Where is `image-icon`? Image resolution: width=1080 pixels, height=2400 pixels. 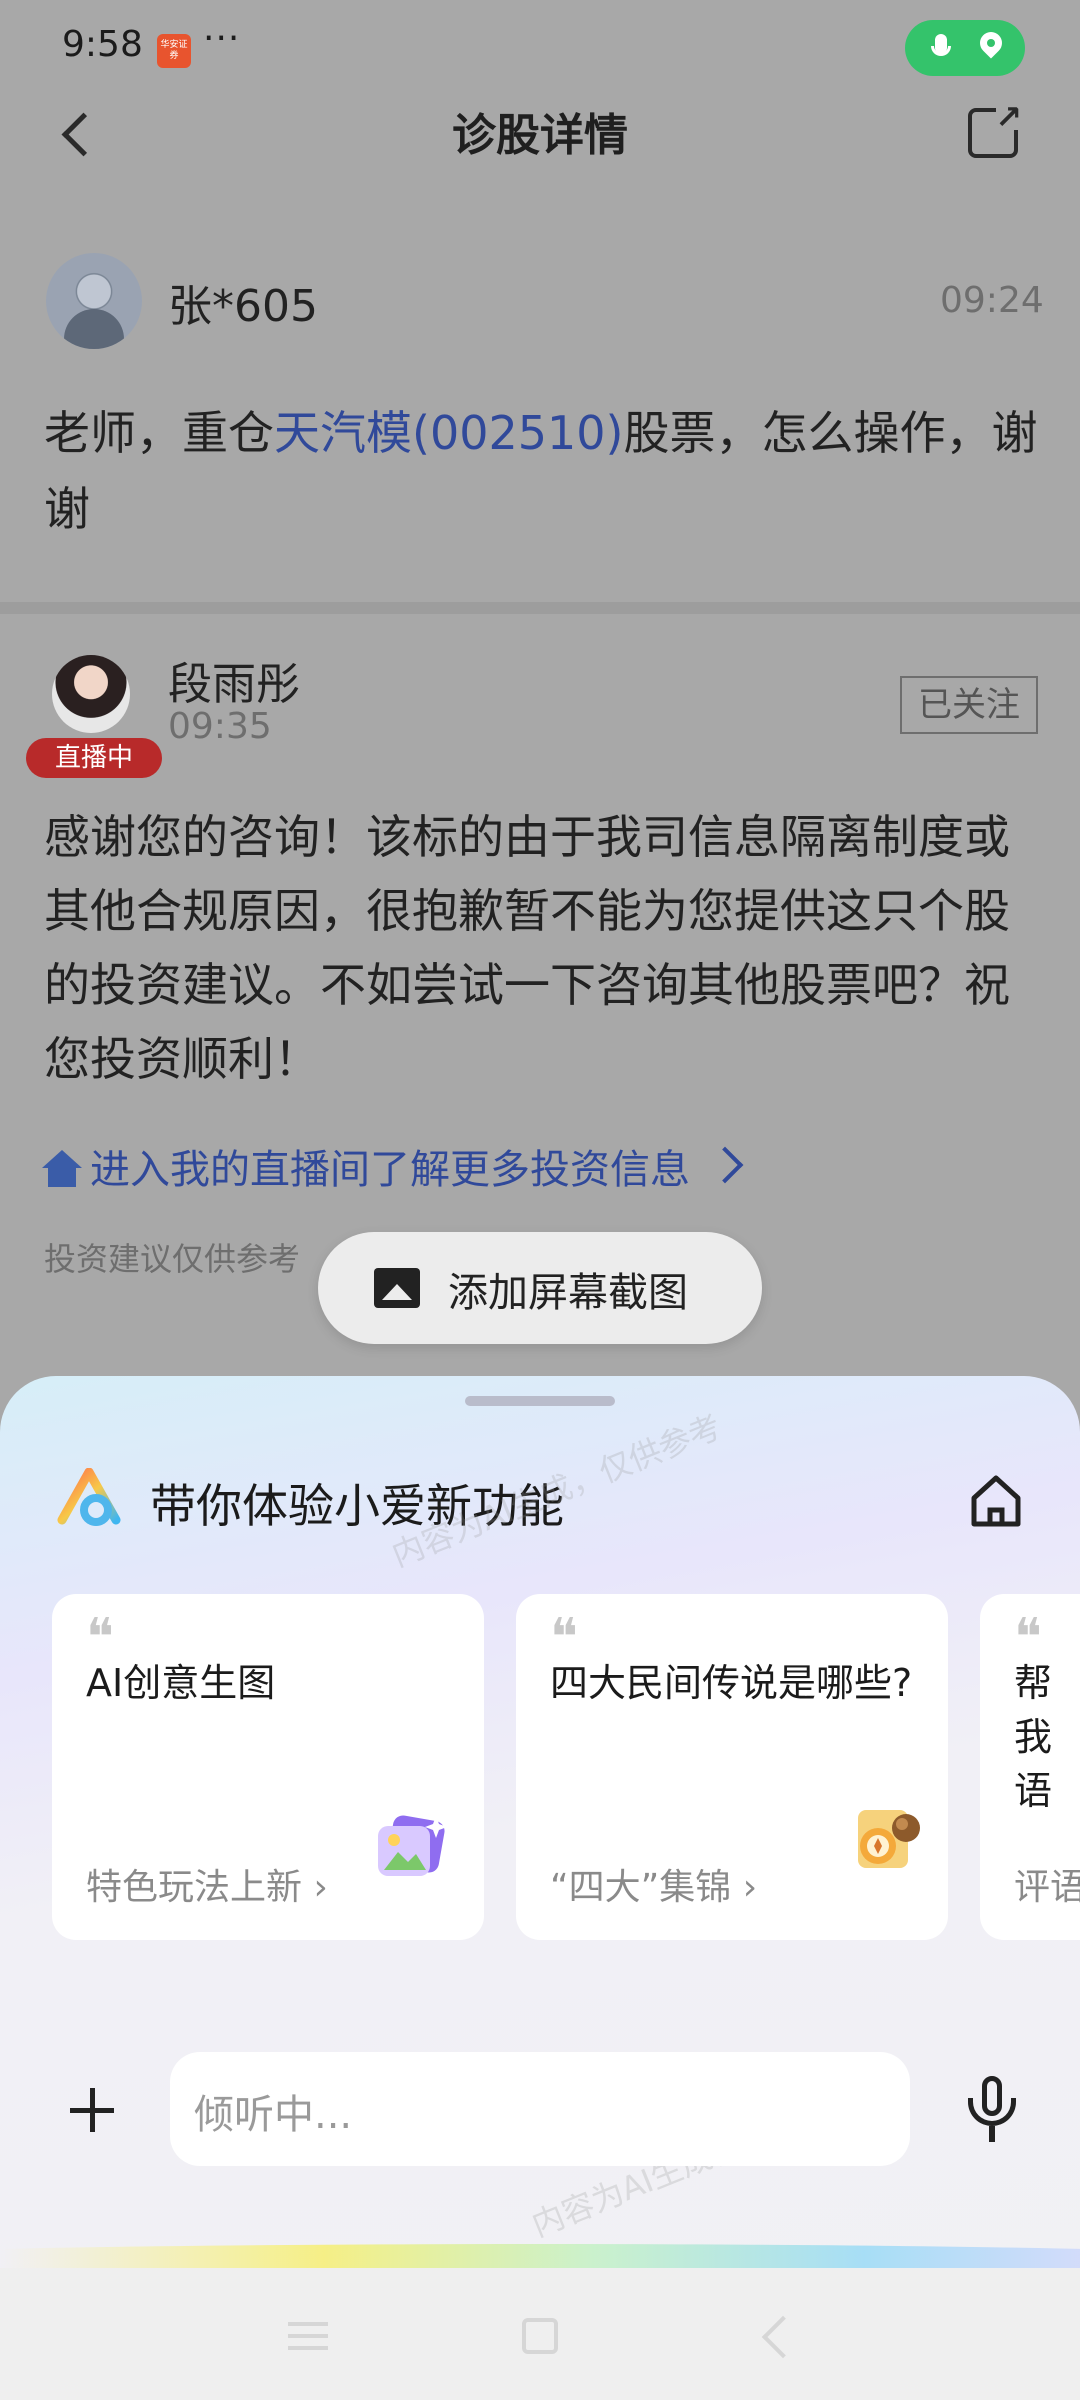 image-icon is located at coordinates (397, 1288).